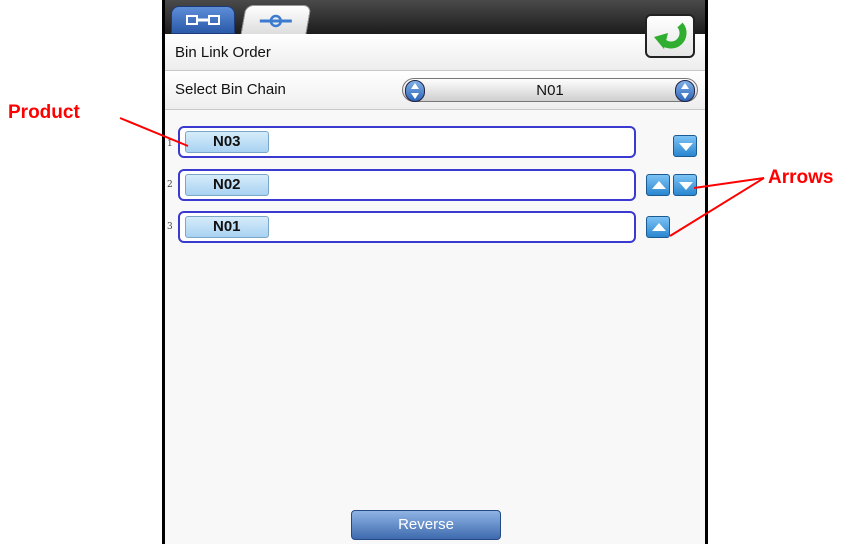  What do you see at coordinates (227, 142) in the screenshot?
I see `product-chip: N03` at bounding box center [227, 142].